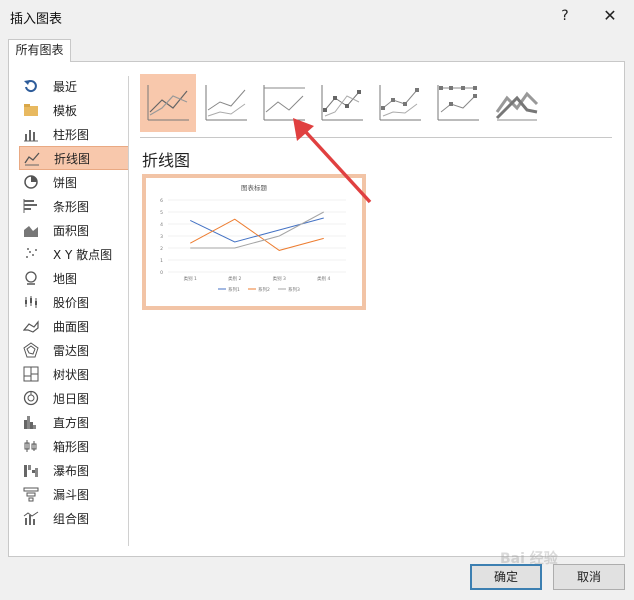 Image resolution: width=634 pixels, height=600 pixels. What do you see at coordinates (161, 261) in the screenshot?
I see `preview-ytick: 1` at bounding box center [161, 261].